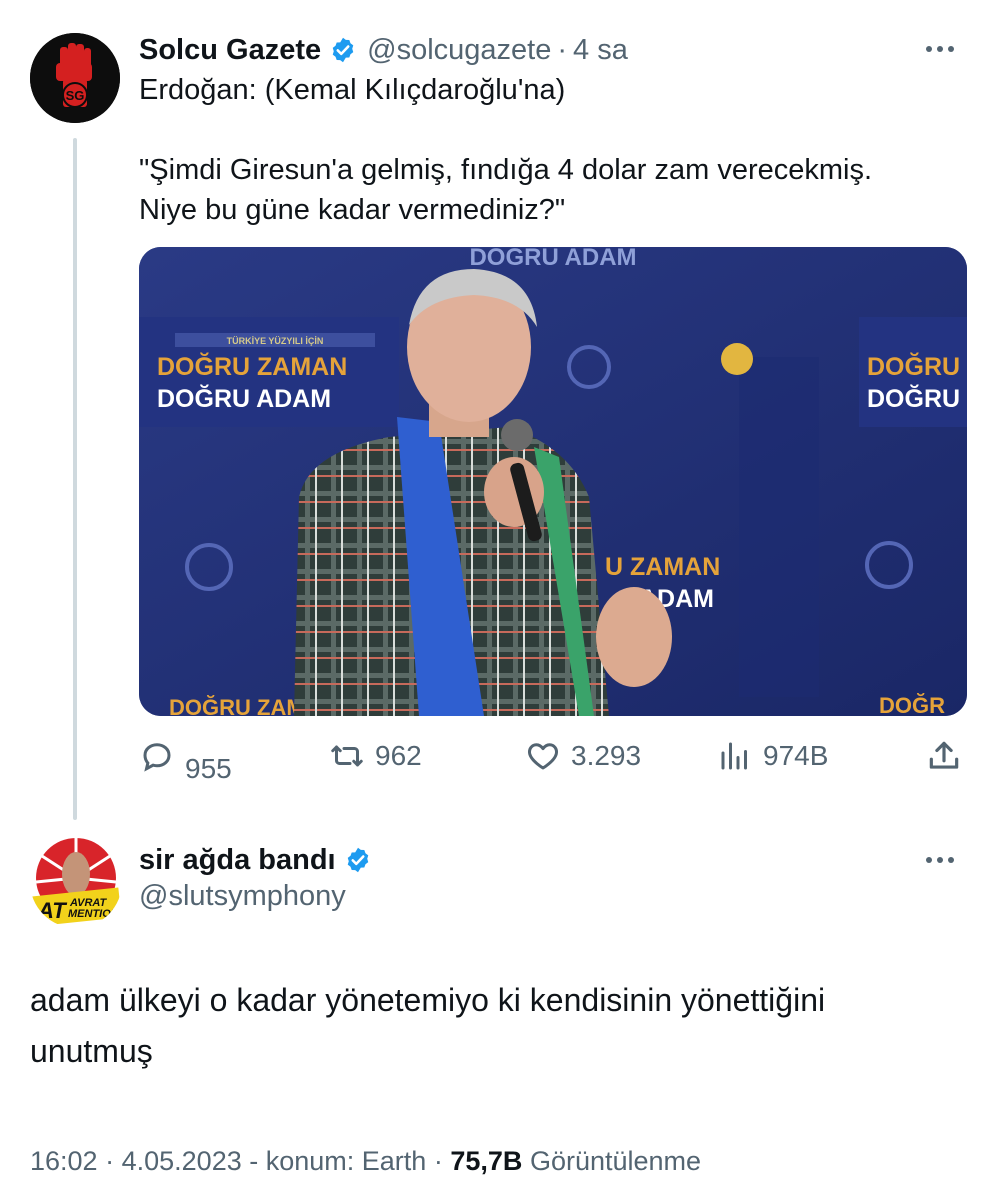  Describe the element at coordinates (600, 50) in the screenshot. I see `tweet-timestamp: 4 sa` at that location.